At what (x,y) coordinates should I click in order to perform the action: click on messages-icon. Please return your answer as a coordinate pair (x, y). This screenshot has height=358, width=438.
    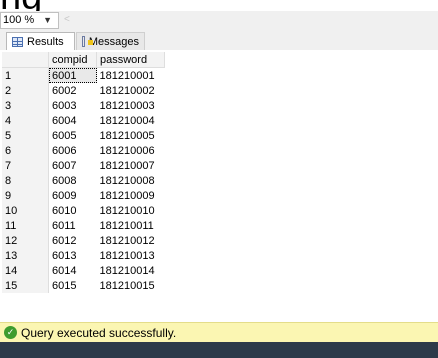
    Looking at the image, I should click on (87, 41).